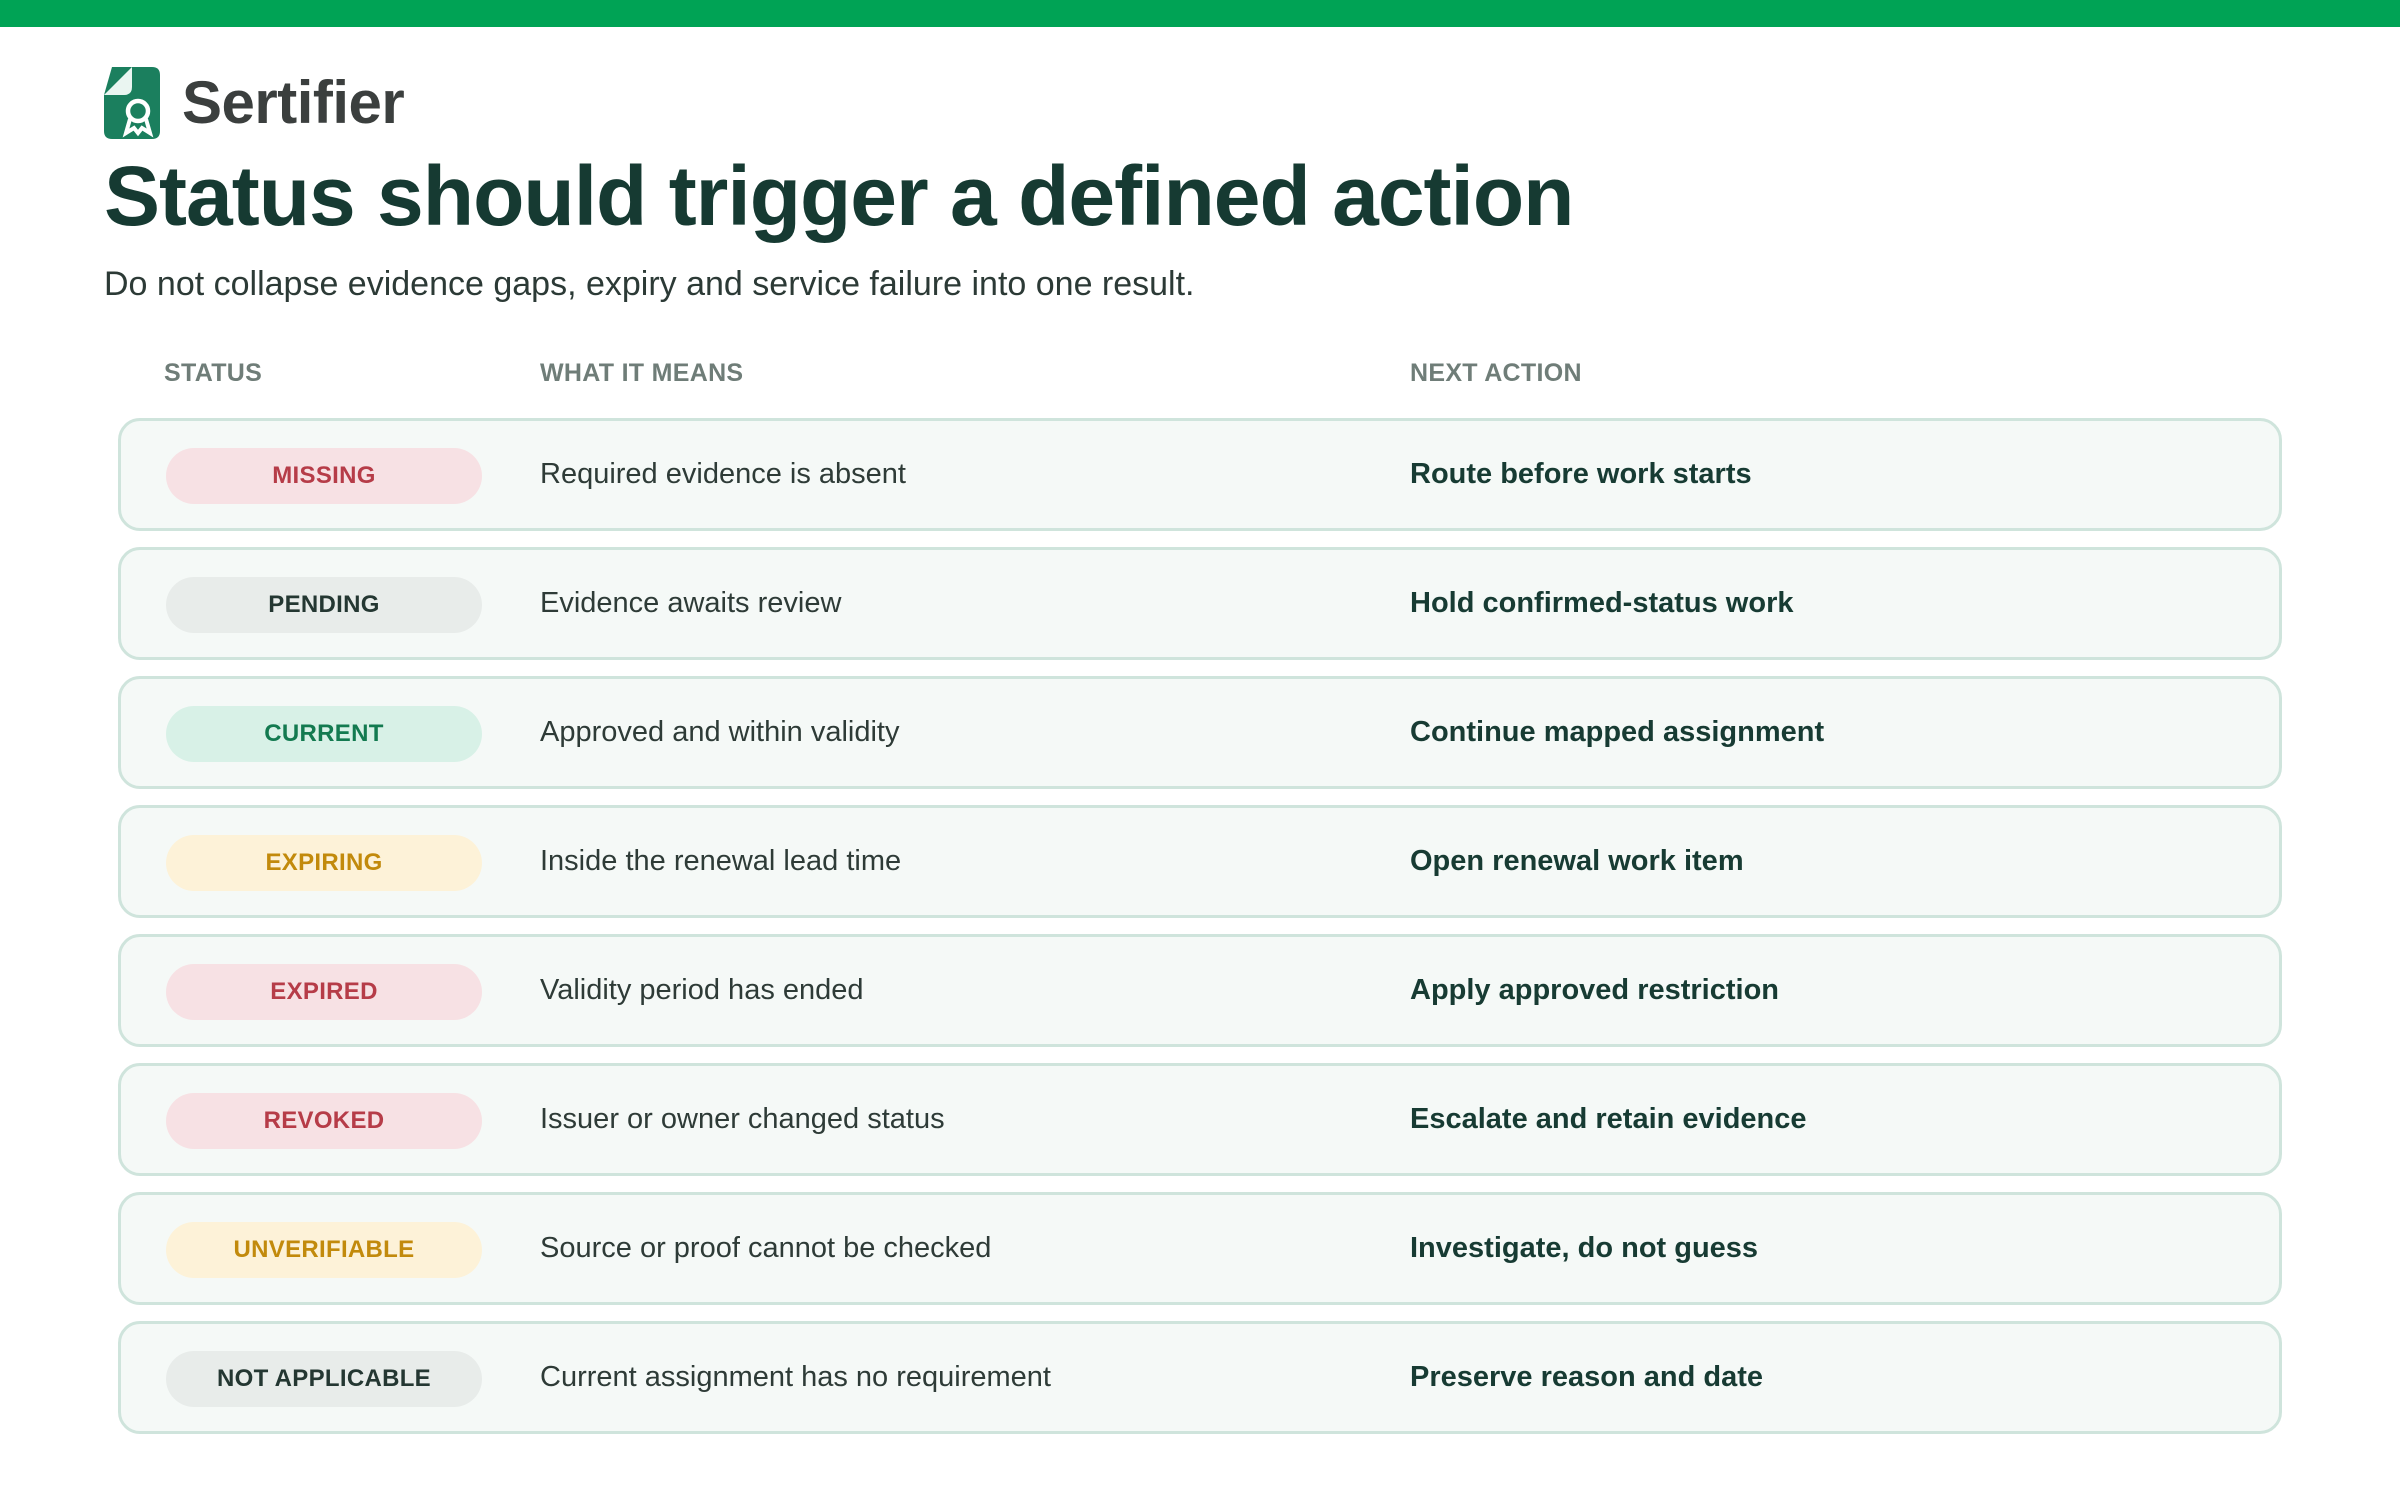 The width and height of the screenshot is (2400, 1500). I want to click on column-header-status: STATUS, so click(213, 373).